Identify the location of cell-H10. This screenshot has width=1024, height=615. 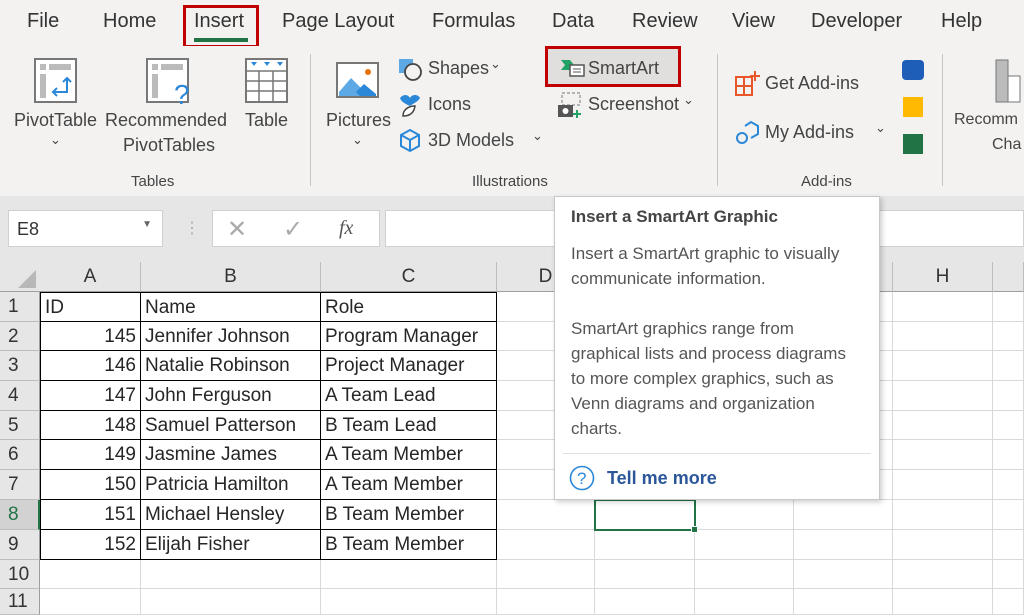
(943, 574).